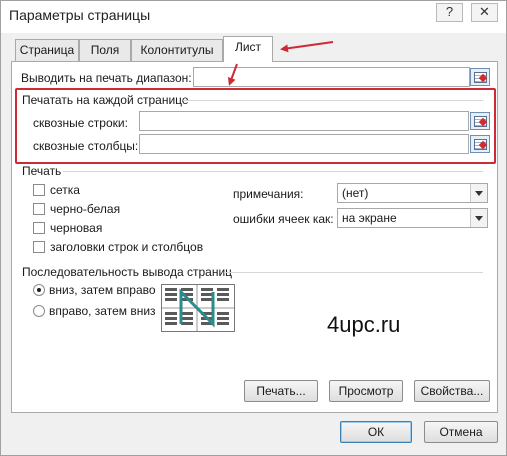  I want to click on draft-quality-label: черновая, so click(76, 228).